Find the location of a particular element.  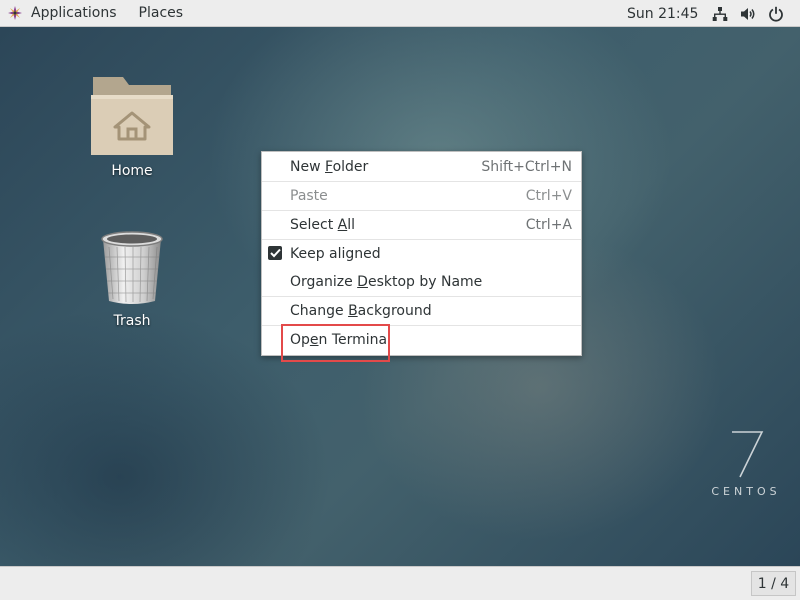

volume-icon is located at coordinates (748, 14).